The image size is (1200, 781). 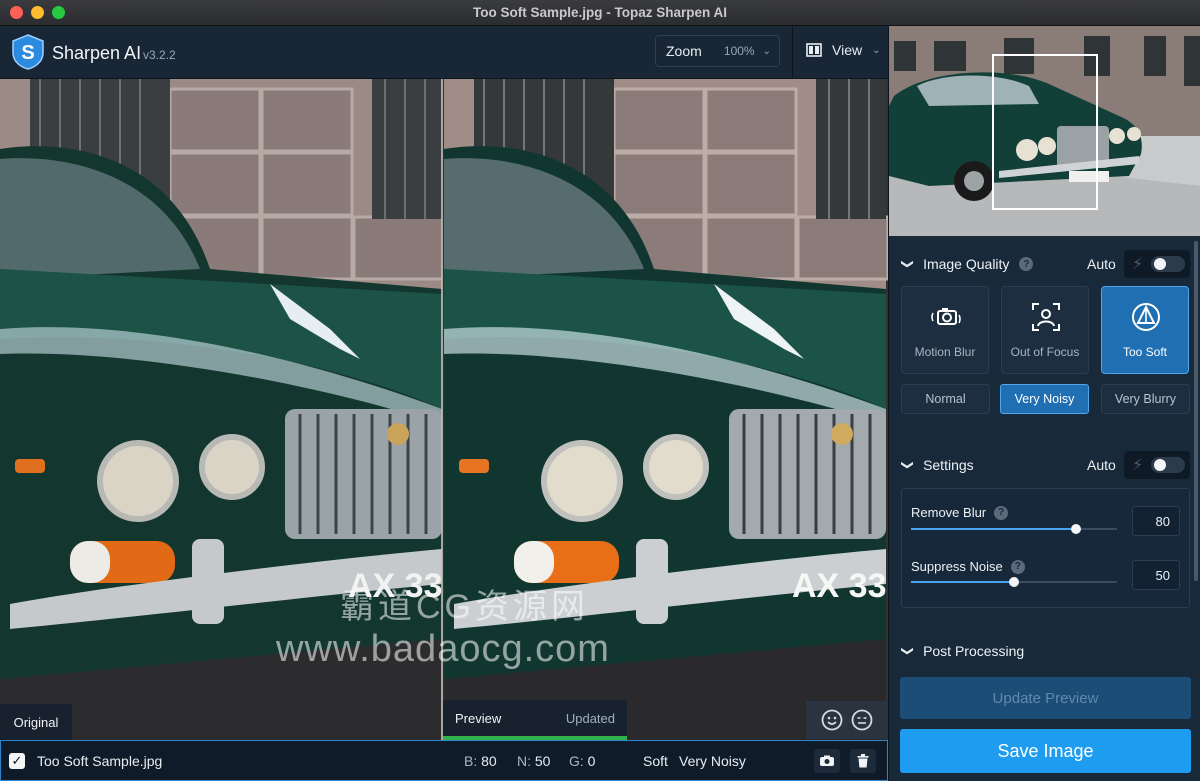 I want to click on navigator-viewport-box, so click(x=1045, y=132).